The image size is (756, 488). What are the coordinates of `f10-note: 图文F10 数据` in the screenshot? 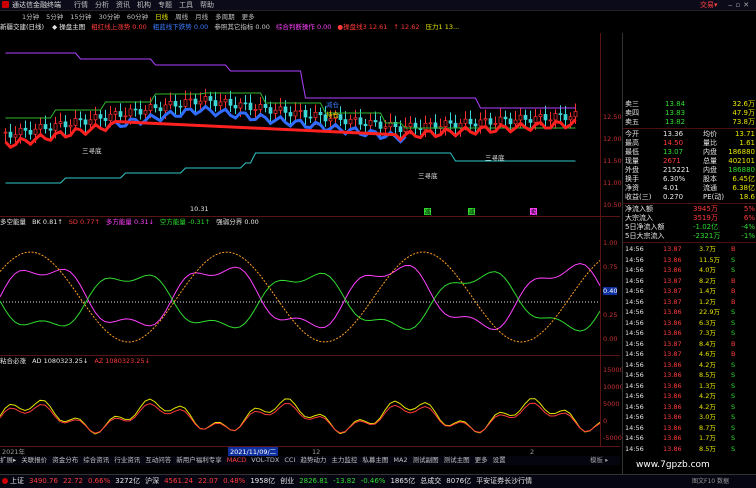 It's located at (710, 481).